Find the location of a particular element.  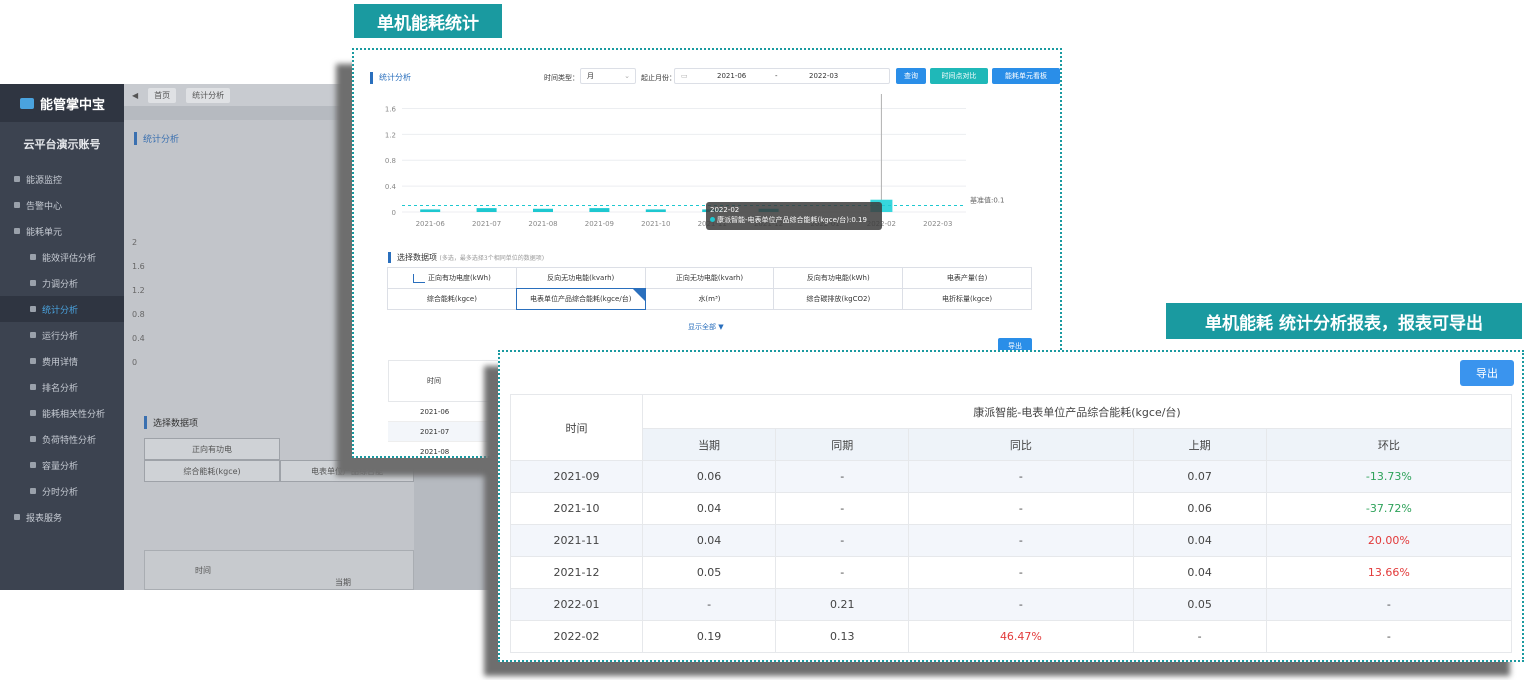

sidebar-item: 容量分析 is located at coordinates (62, 465).